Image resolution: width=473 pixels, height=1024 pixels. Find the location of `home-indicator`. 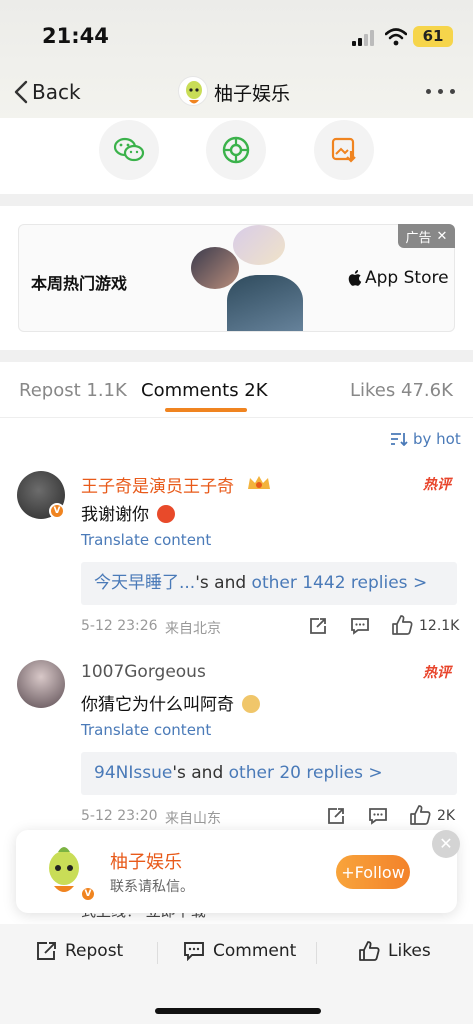

home-indicator is located at coordinates (238, 1011).